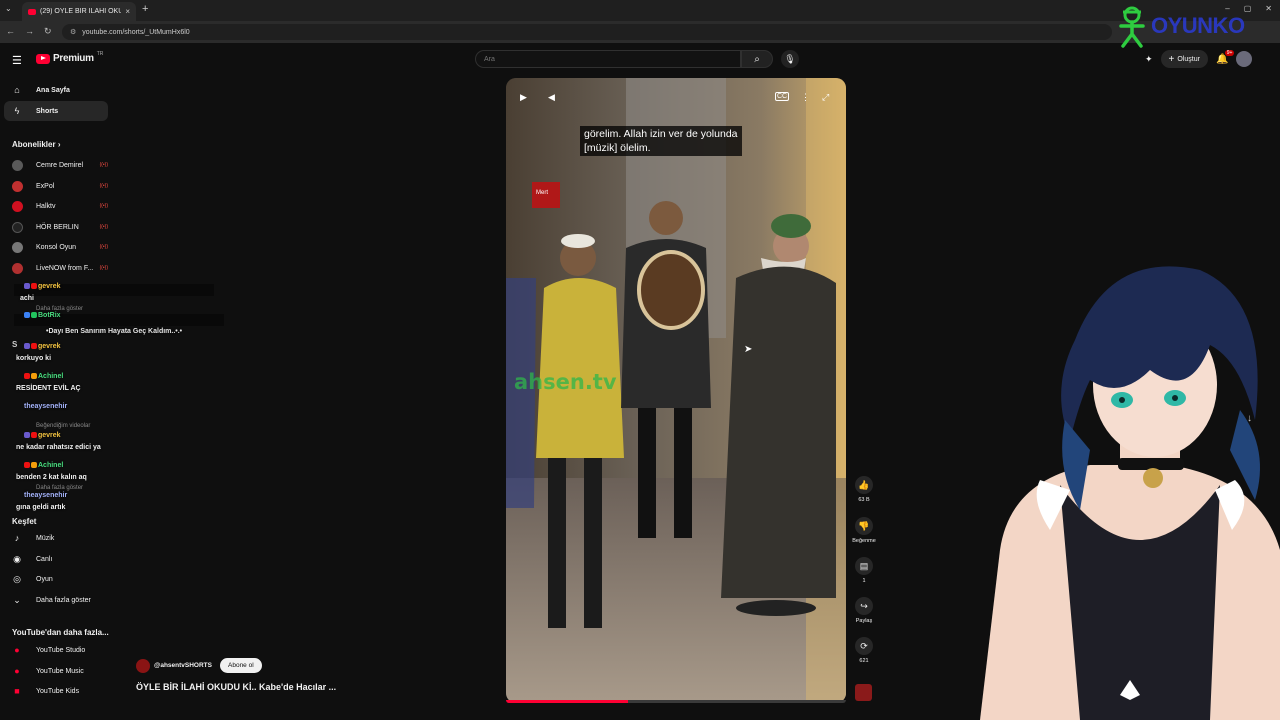 The image size is (1280, 720). What do you see at coordinates (60, 206) in the screenshot?
I see `subscription-item: Halktv ((•))` at bounding box center [60, 206].